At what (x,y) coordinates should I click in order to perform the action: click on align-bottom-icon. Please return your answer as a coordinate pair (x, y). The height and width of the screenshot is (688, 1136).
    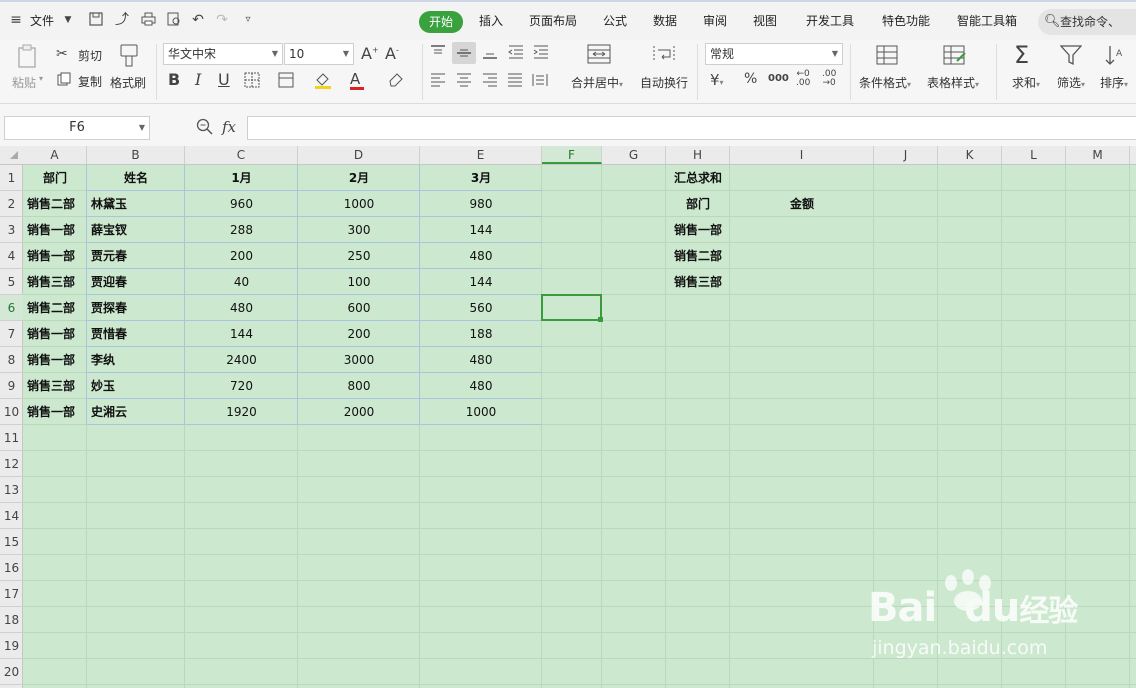
    Looking at the image, I should click on (490, 53).